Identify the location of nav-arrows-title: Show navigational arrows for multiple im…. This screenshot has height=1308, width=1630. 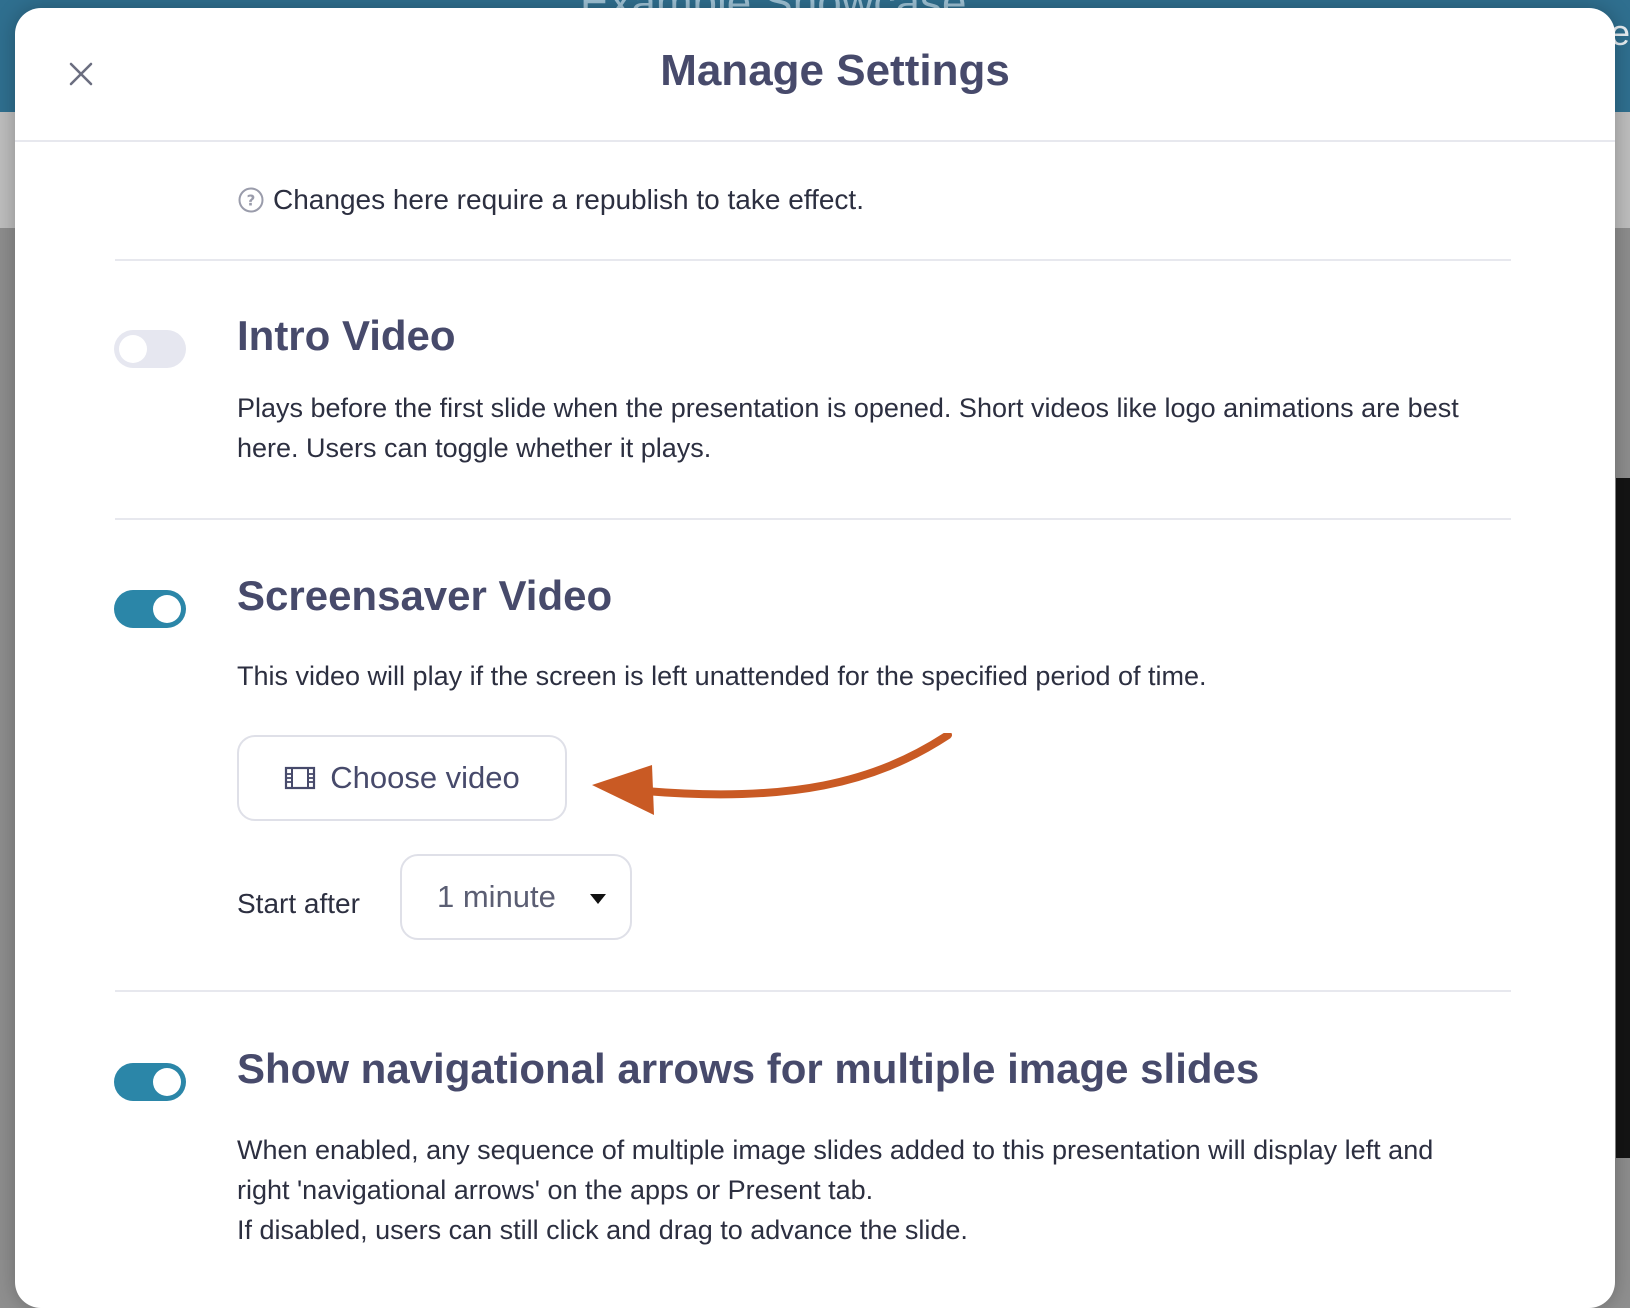
(748, 1068).